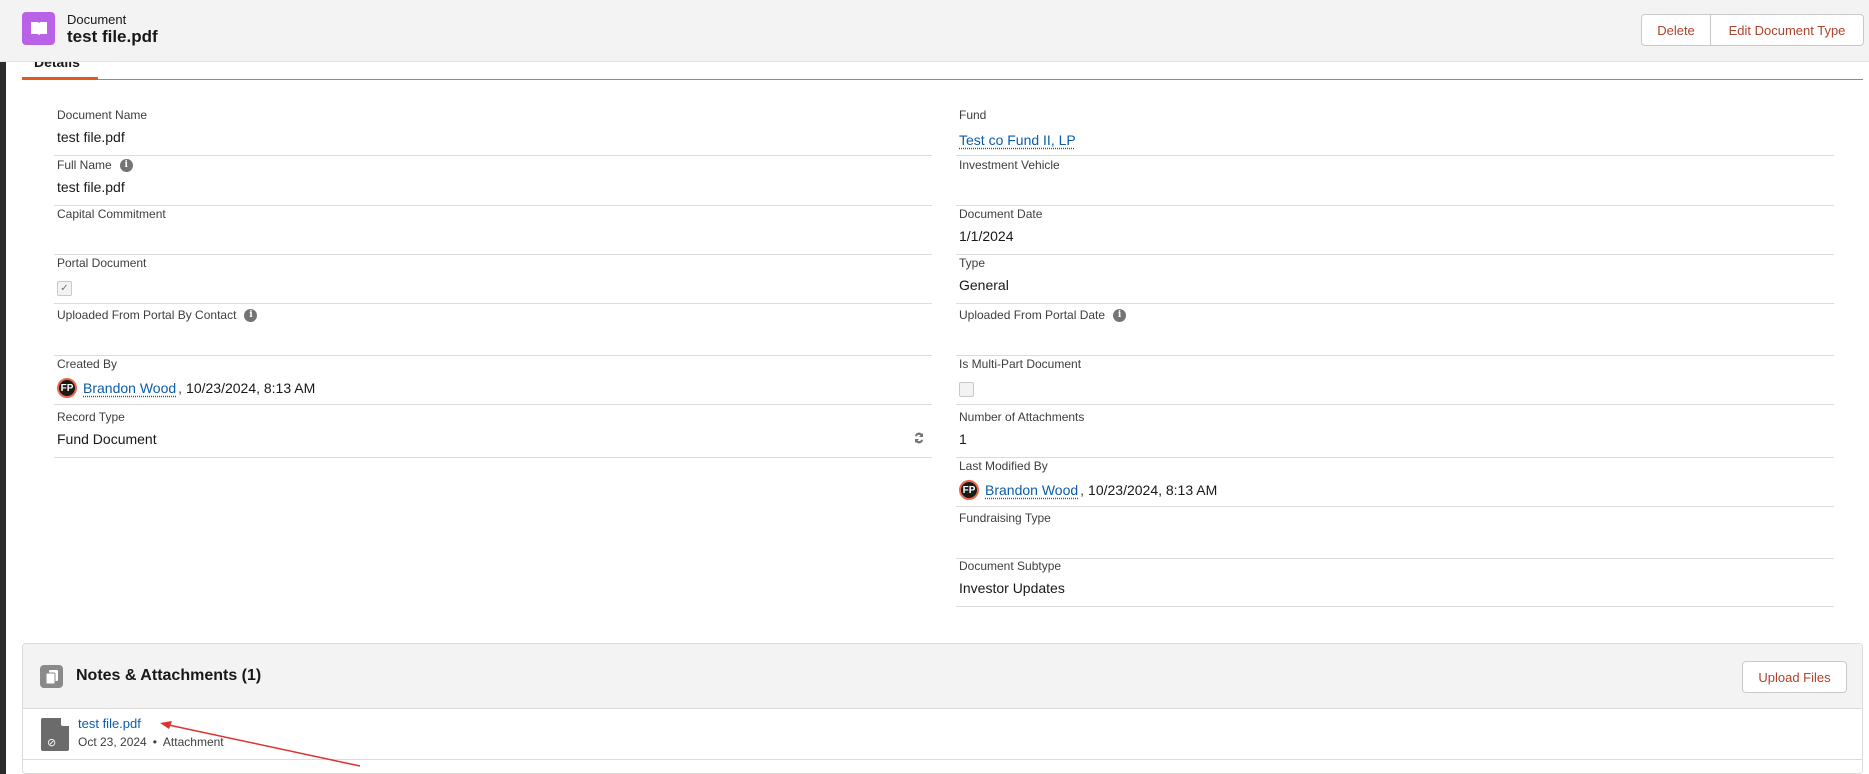 This screenshot has width=1869, height=774. I want to click on field-label: Is Multi-Part Document, so click(1020, 364).